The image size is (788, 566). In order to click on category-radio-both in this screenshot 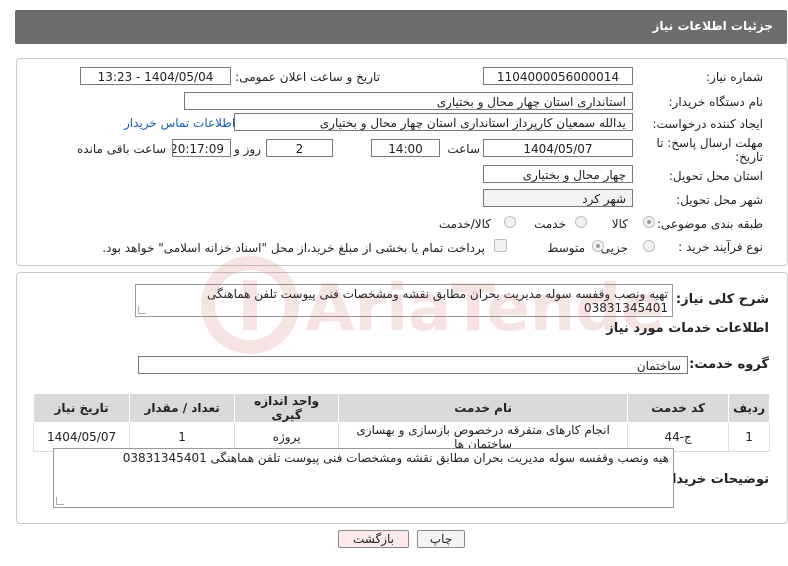, I will do `click(510, 222)`.